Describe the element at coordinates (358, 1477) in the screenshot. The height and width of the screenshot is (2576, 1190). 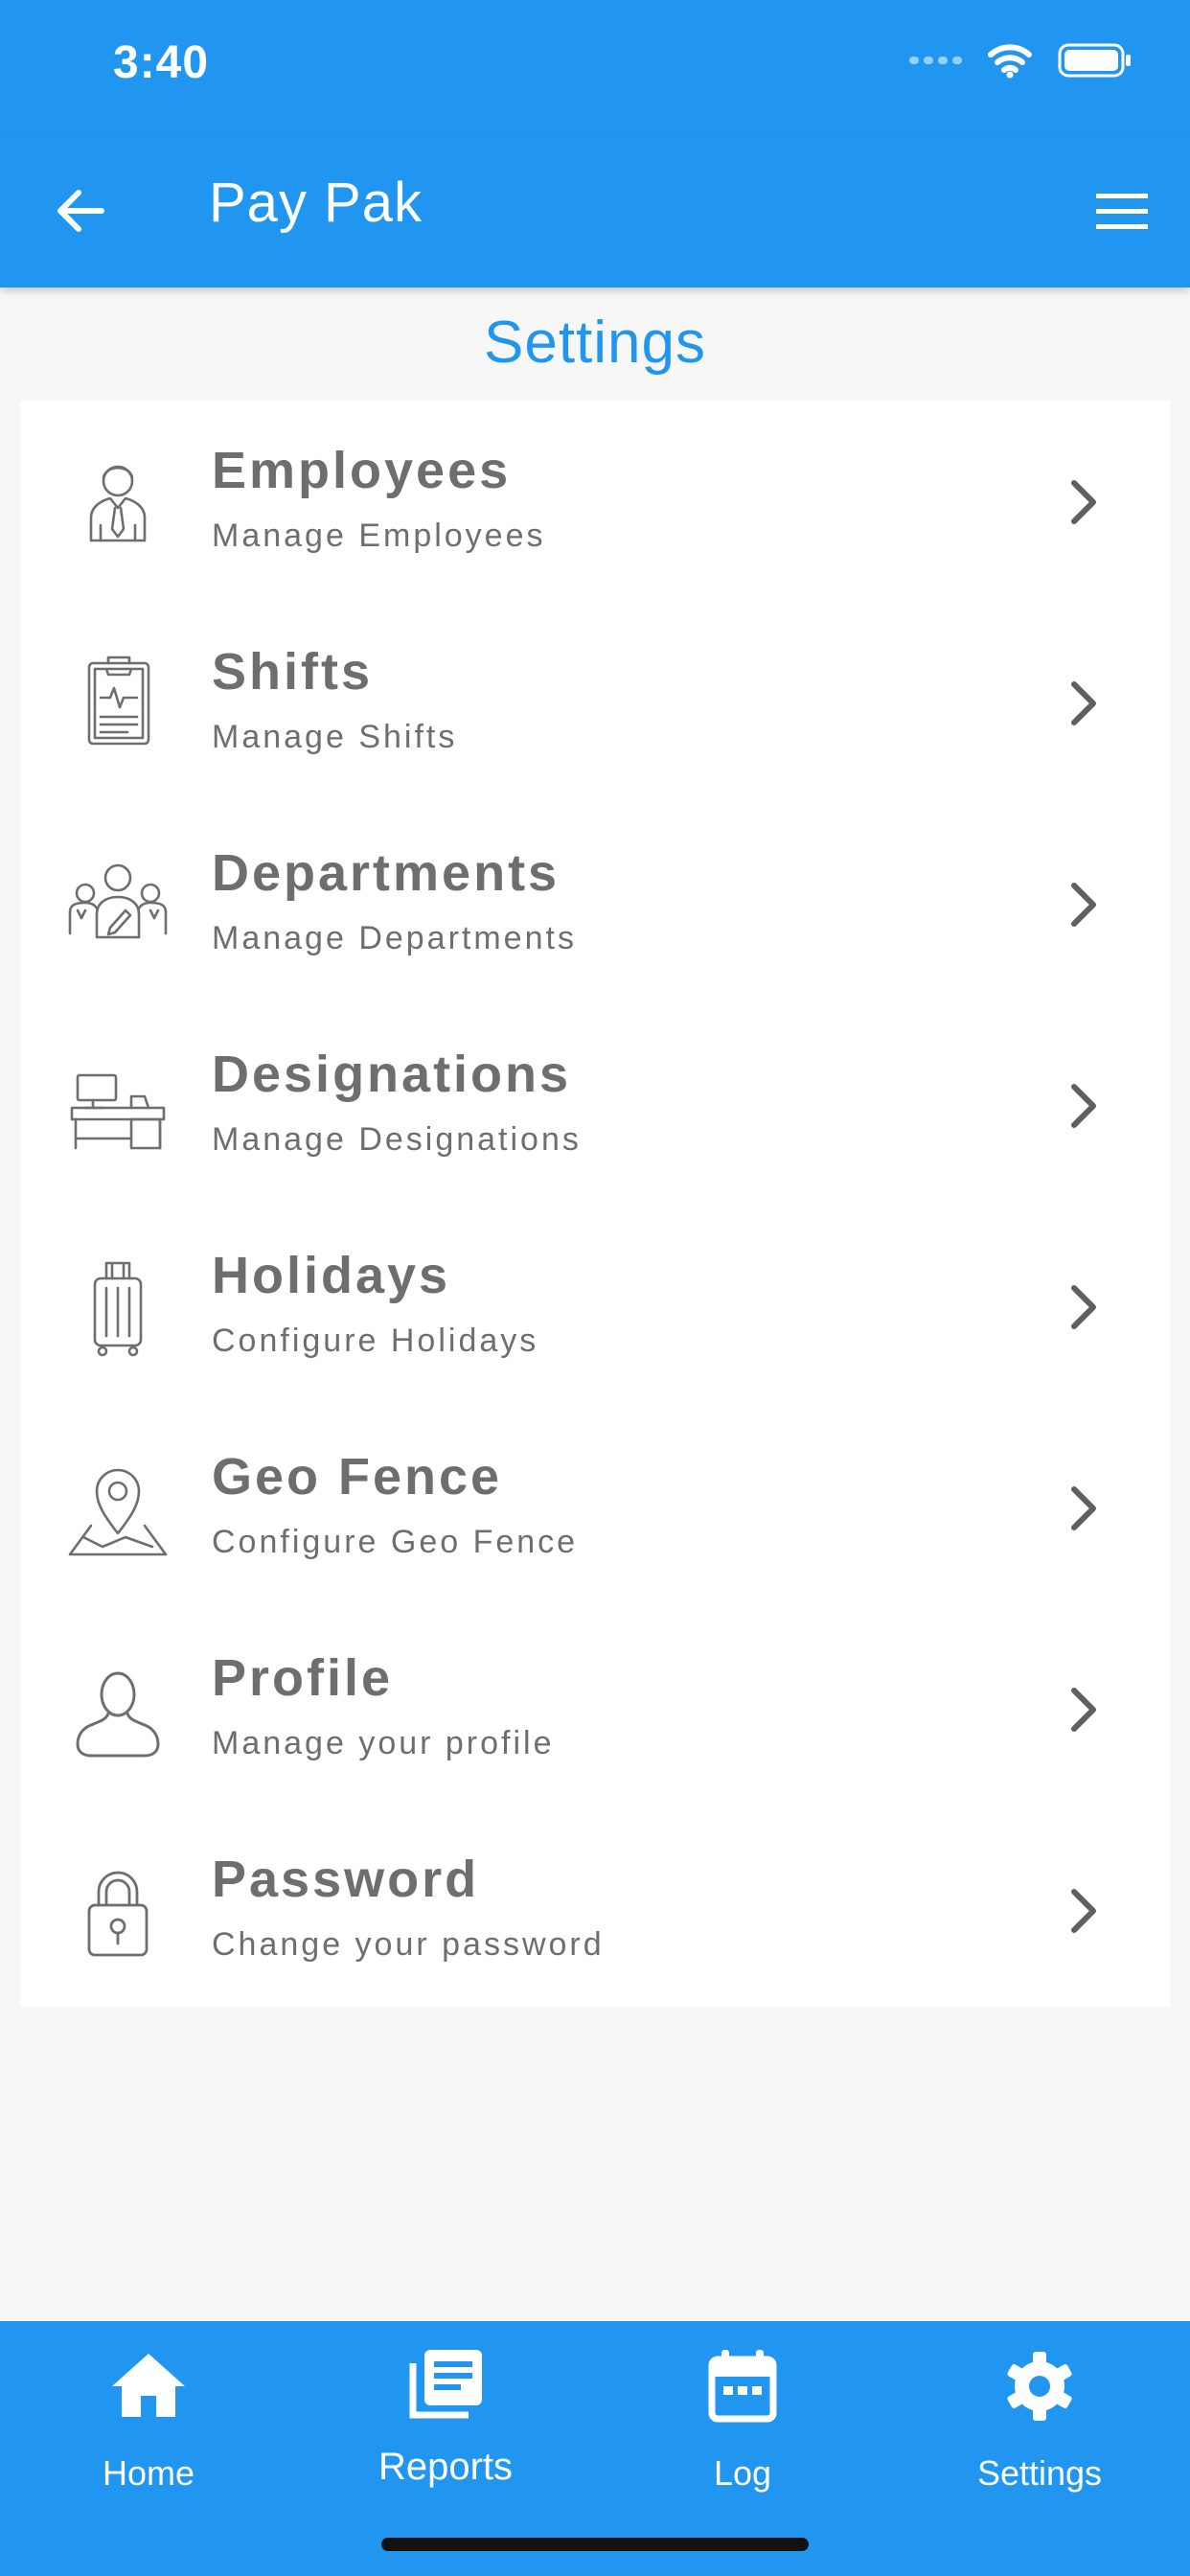
I see `settings-item-title: Geo Fence` at that location.